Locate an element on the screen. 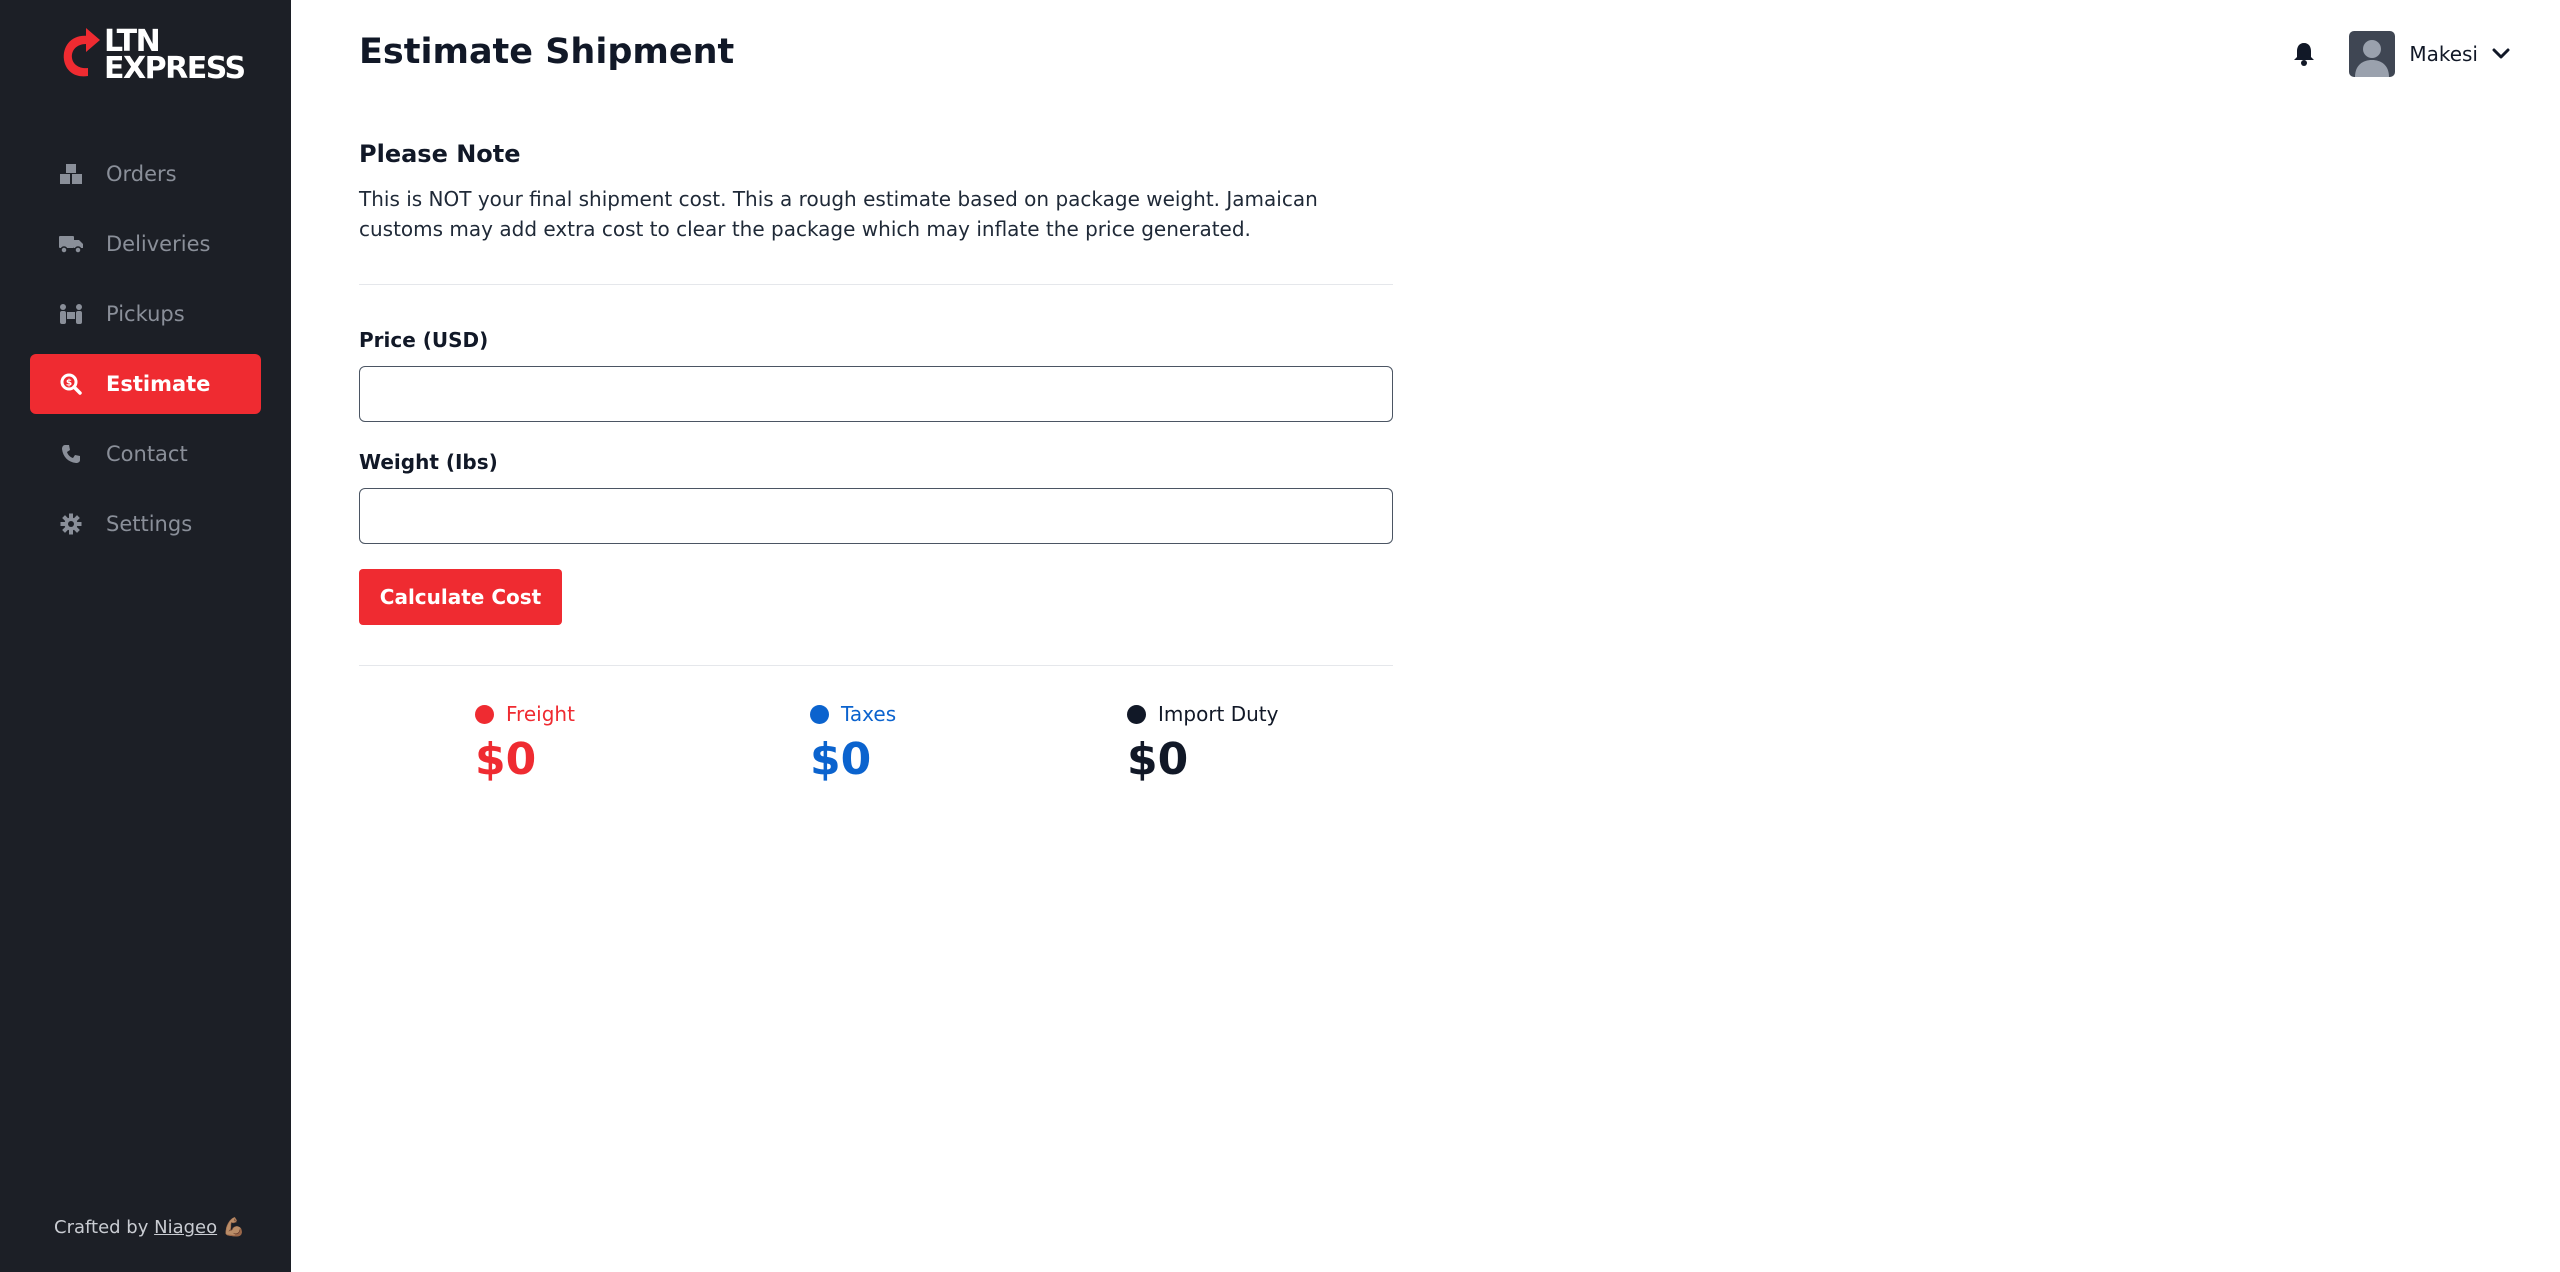  result-header: Freight is located at coordinates (525, 714).